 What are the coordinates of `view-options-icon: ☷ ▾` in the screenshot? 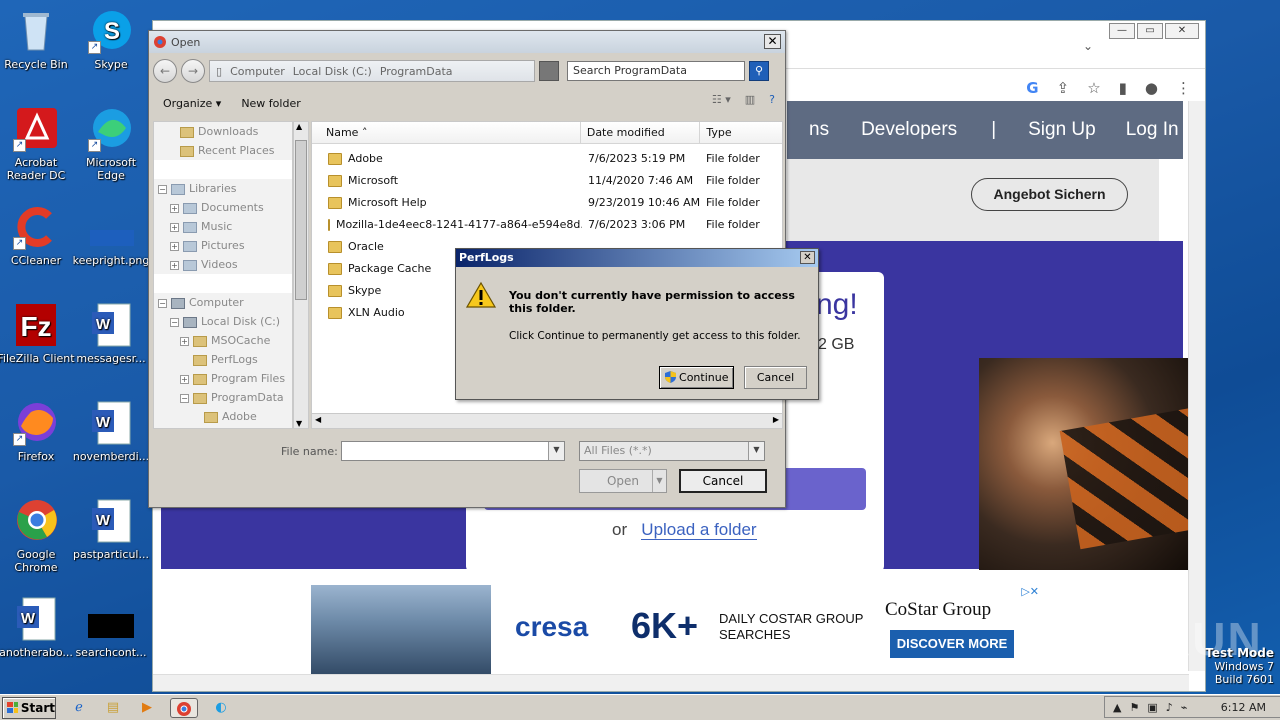 It's located at (721, 99).